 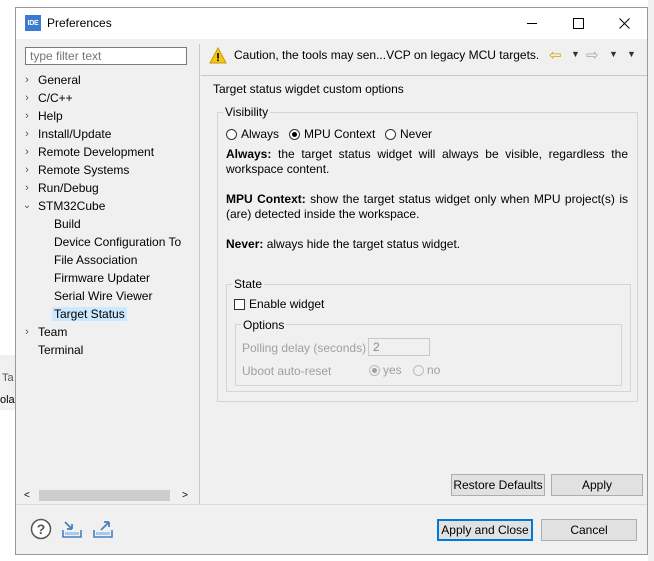 I want to click on title-bar: IDE Preferences, so click(x=331, y=23).